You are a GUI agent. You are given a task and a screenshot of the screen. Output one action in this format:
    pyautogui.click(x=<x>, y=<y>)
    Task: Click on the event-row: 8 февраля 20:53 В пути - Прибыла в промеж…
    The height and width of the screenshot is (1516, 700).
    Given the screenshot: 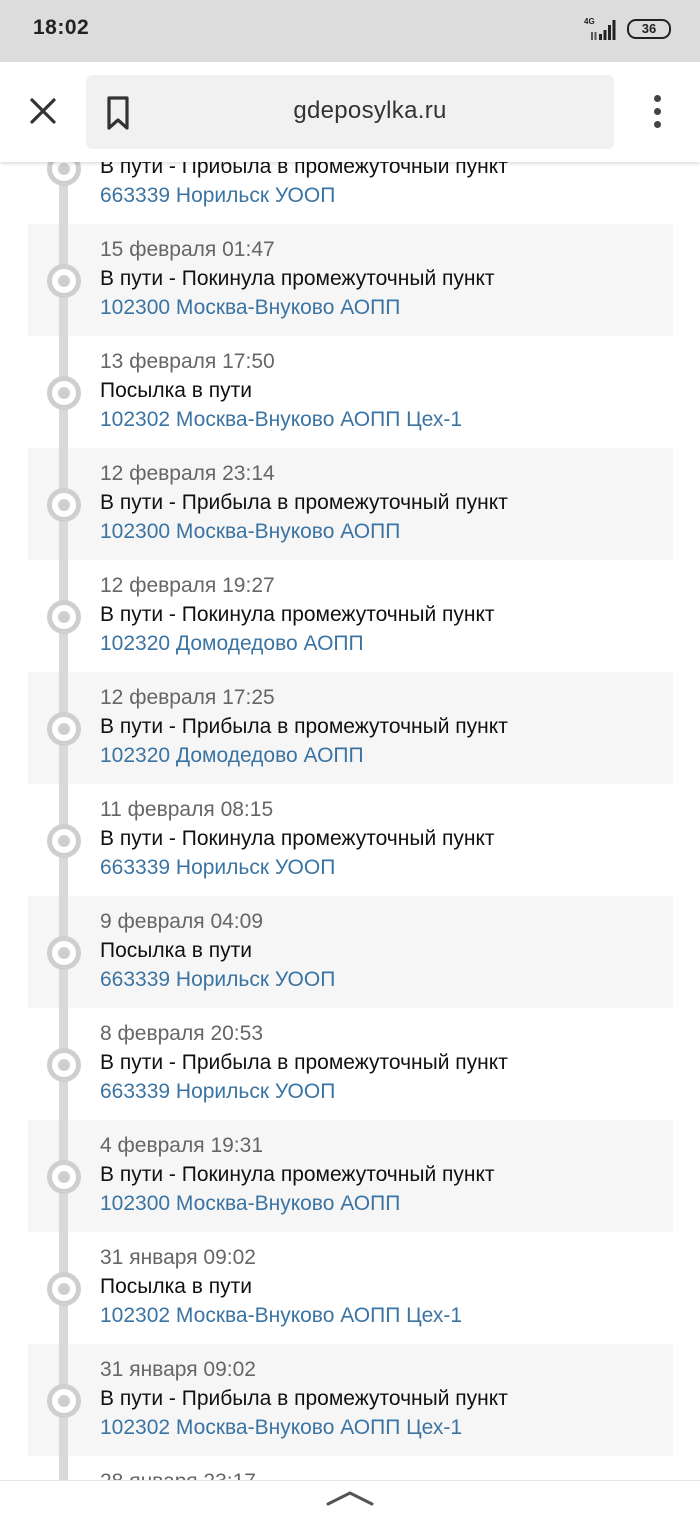 What is the action you would take?
    pyautogui.click(x=350, y=1064)
    